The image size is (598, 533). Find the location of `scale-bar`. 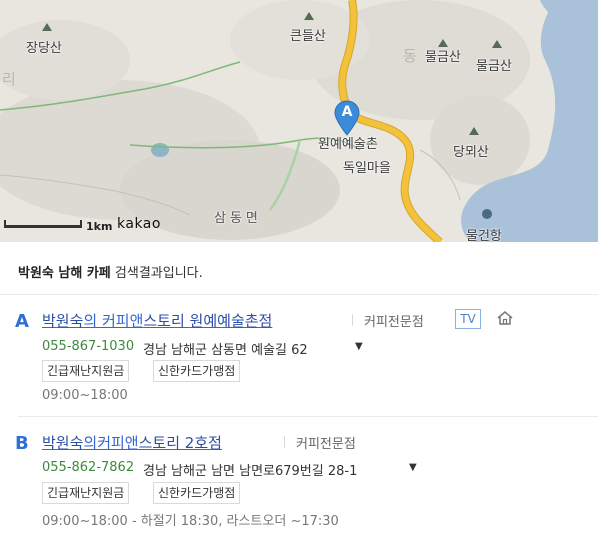

scale-bar is located at coordinates (43, 224).